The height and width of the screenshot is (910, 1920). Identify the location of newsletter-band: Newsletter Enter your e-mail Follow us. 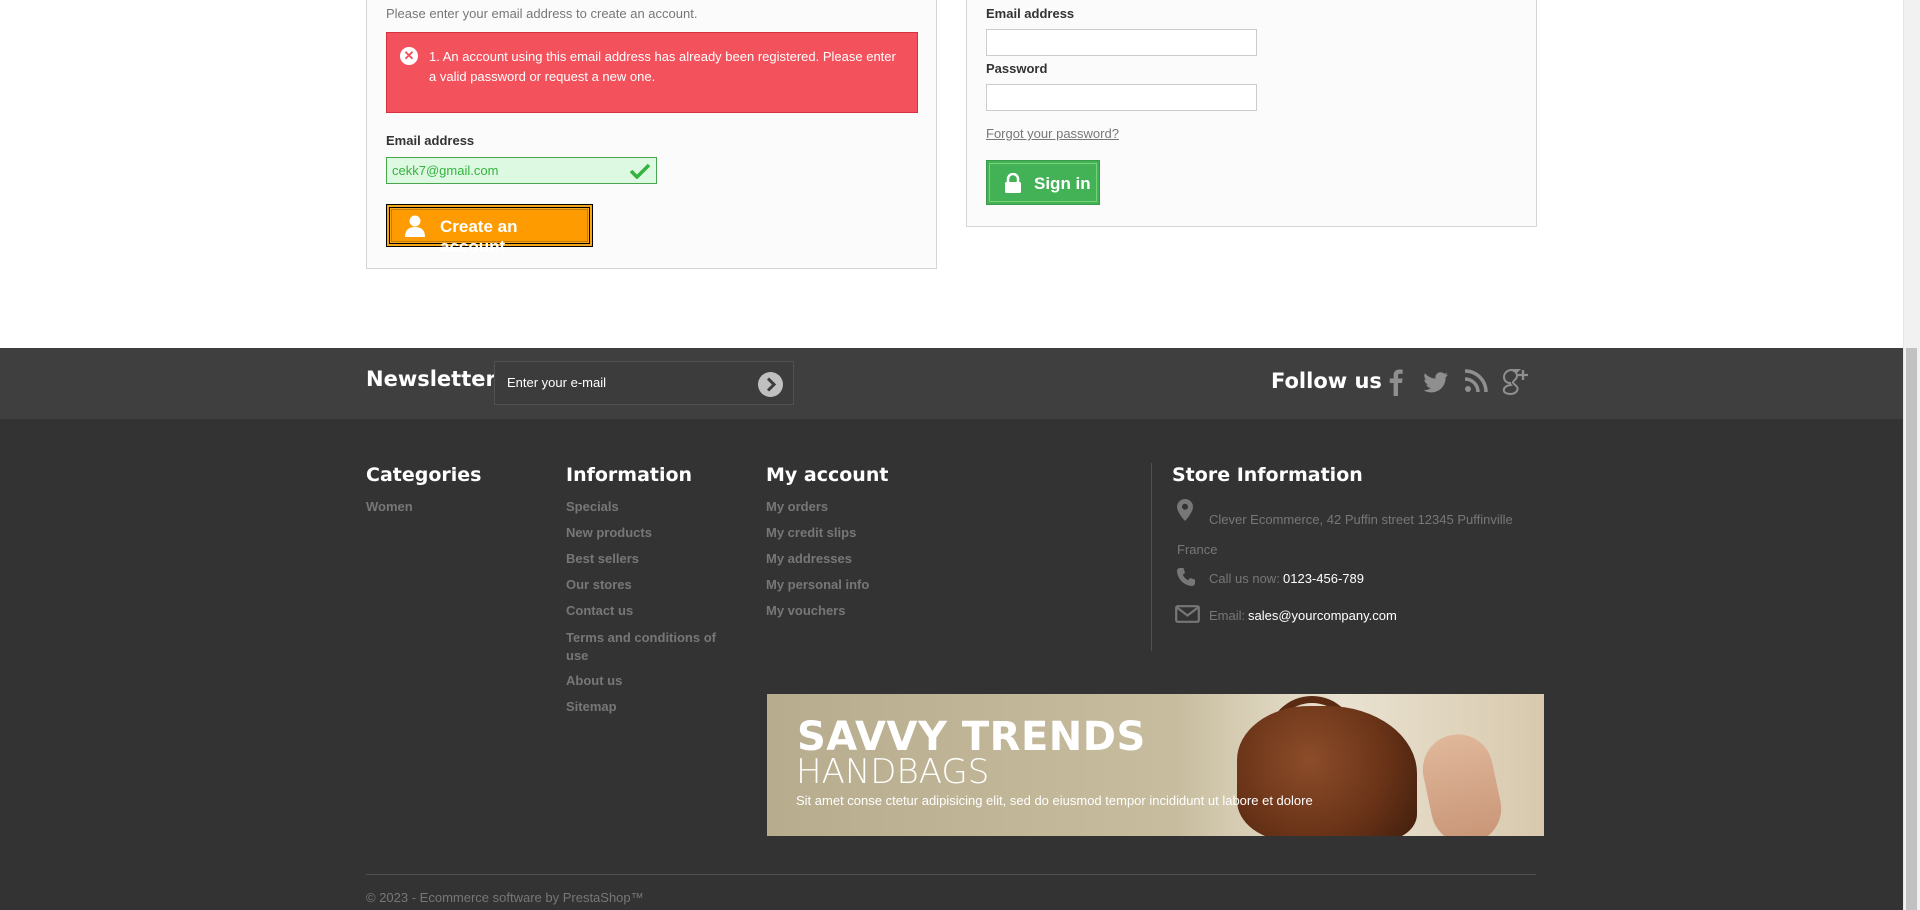
(951, 383).